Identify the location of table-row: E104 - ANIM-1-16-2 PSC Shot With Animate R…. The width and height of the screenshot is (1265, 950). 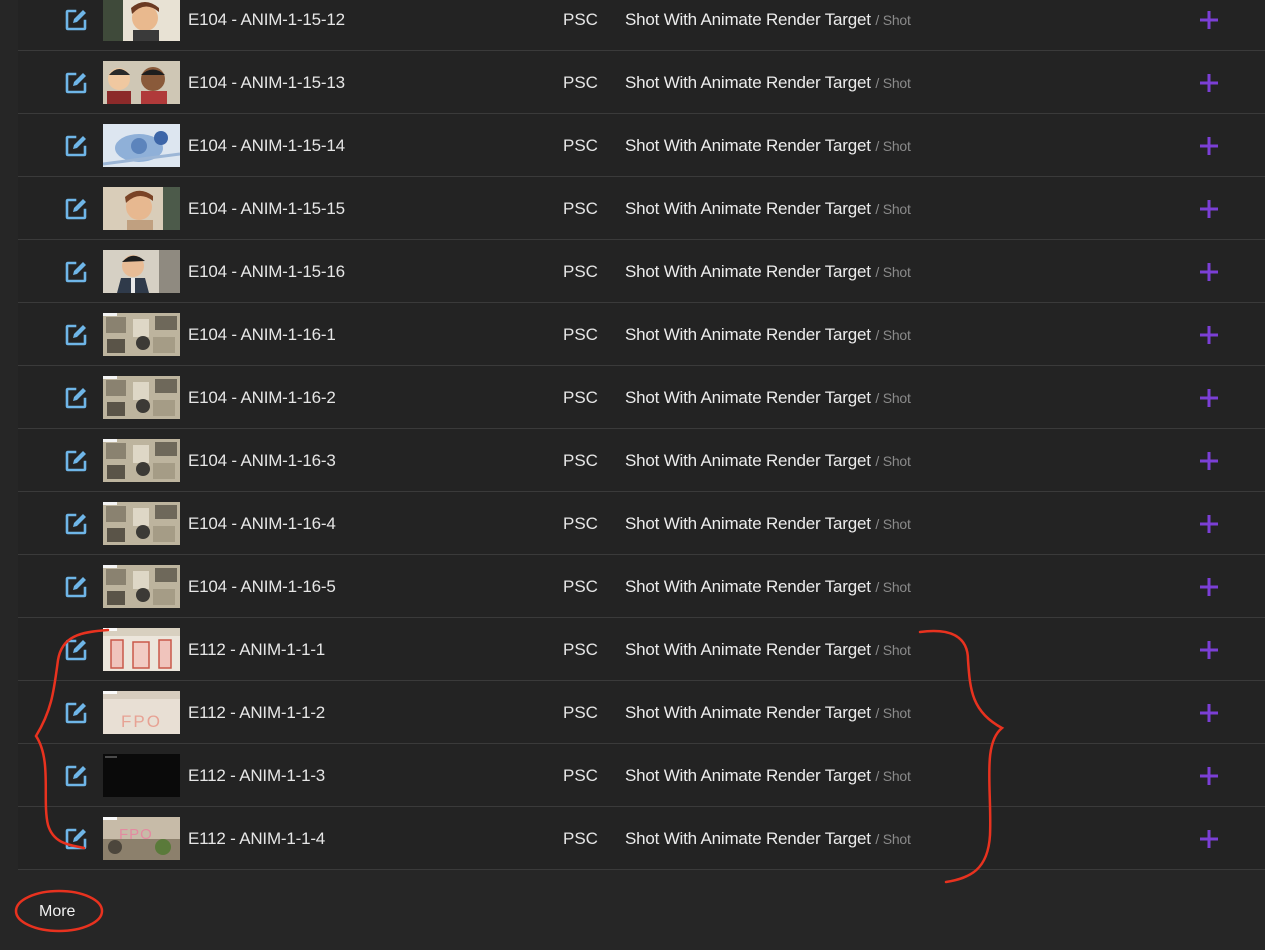
(641, 397).